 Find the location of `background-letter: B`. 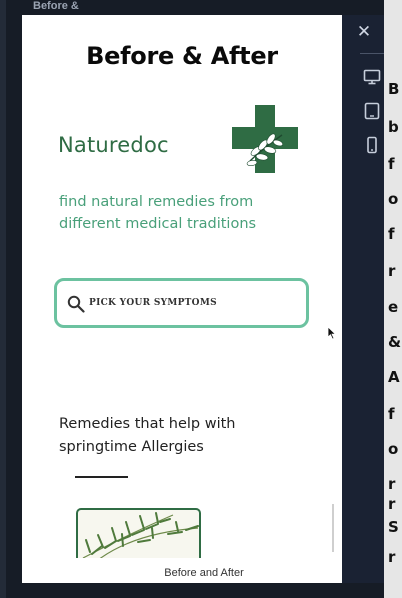

background-letter: B is located at coordinates (394, 89).